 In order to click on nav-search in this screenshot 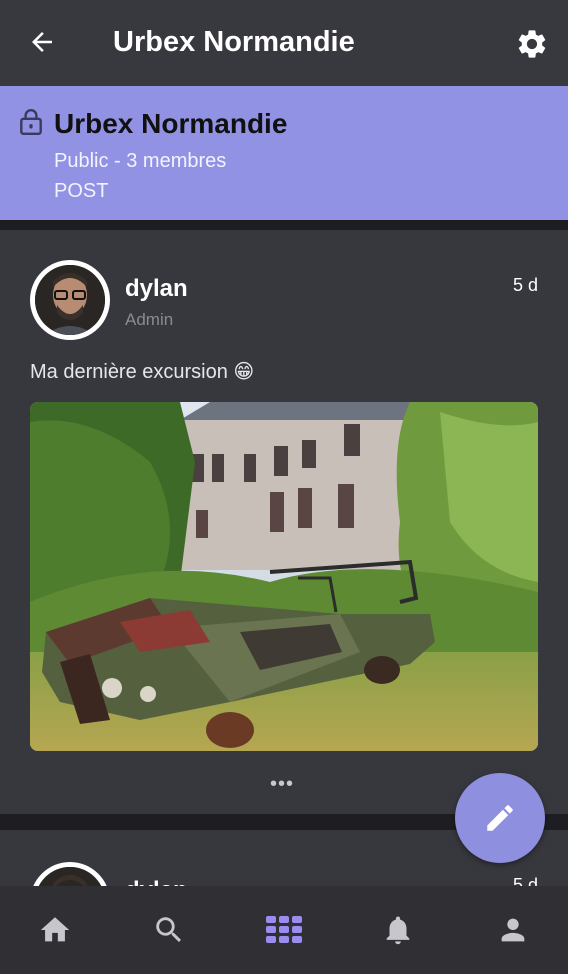, I will do `click(169, 930)`.